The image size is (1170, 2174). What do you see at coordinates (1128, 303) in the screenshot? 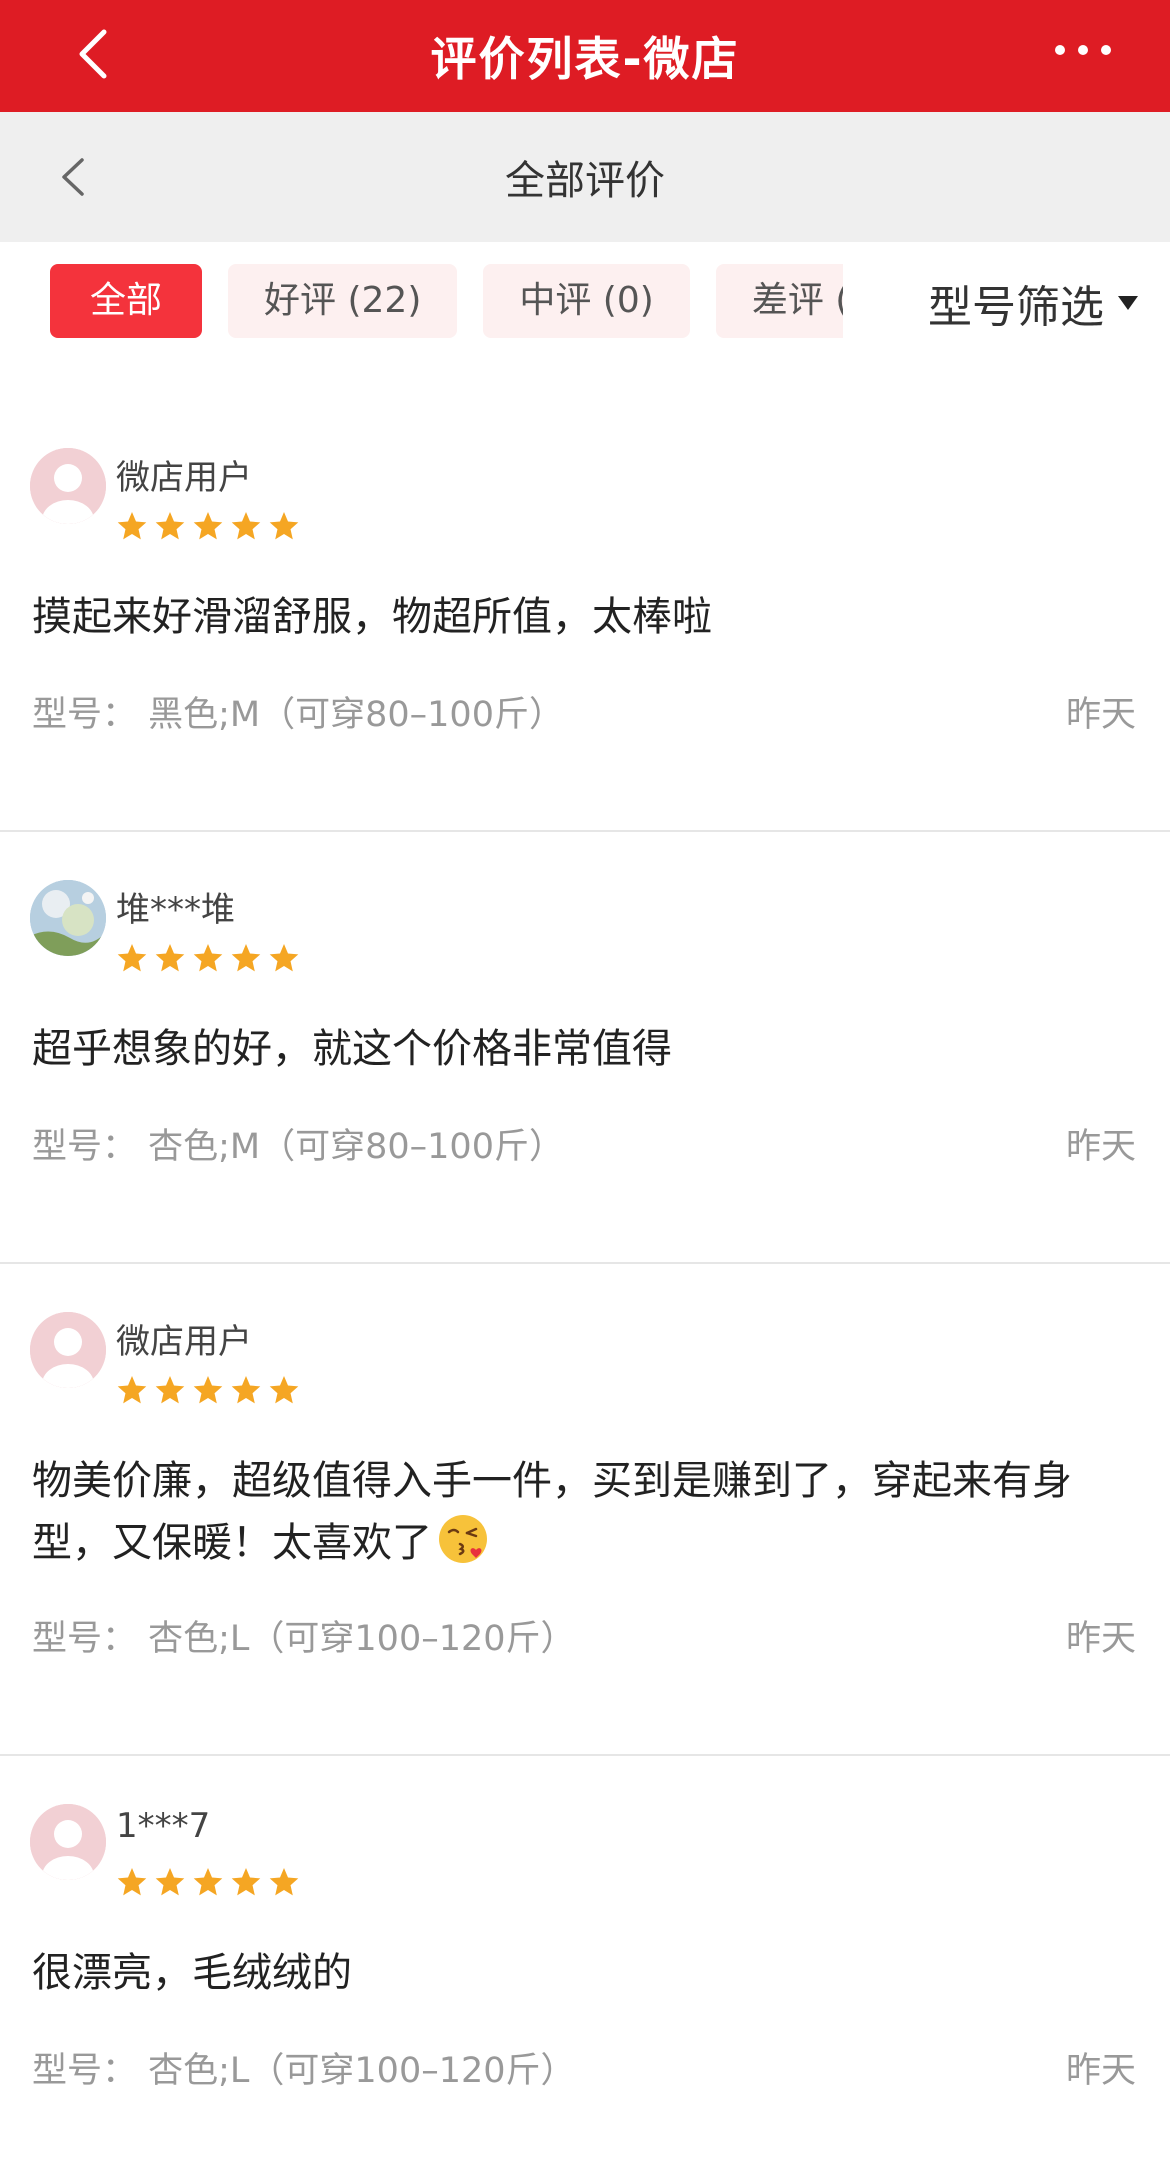
I see `caret-down-icon` at bounding box center [1128, 303].